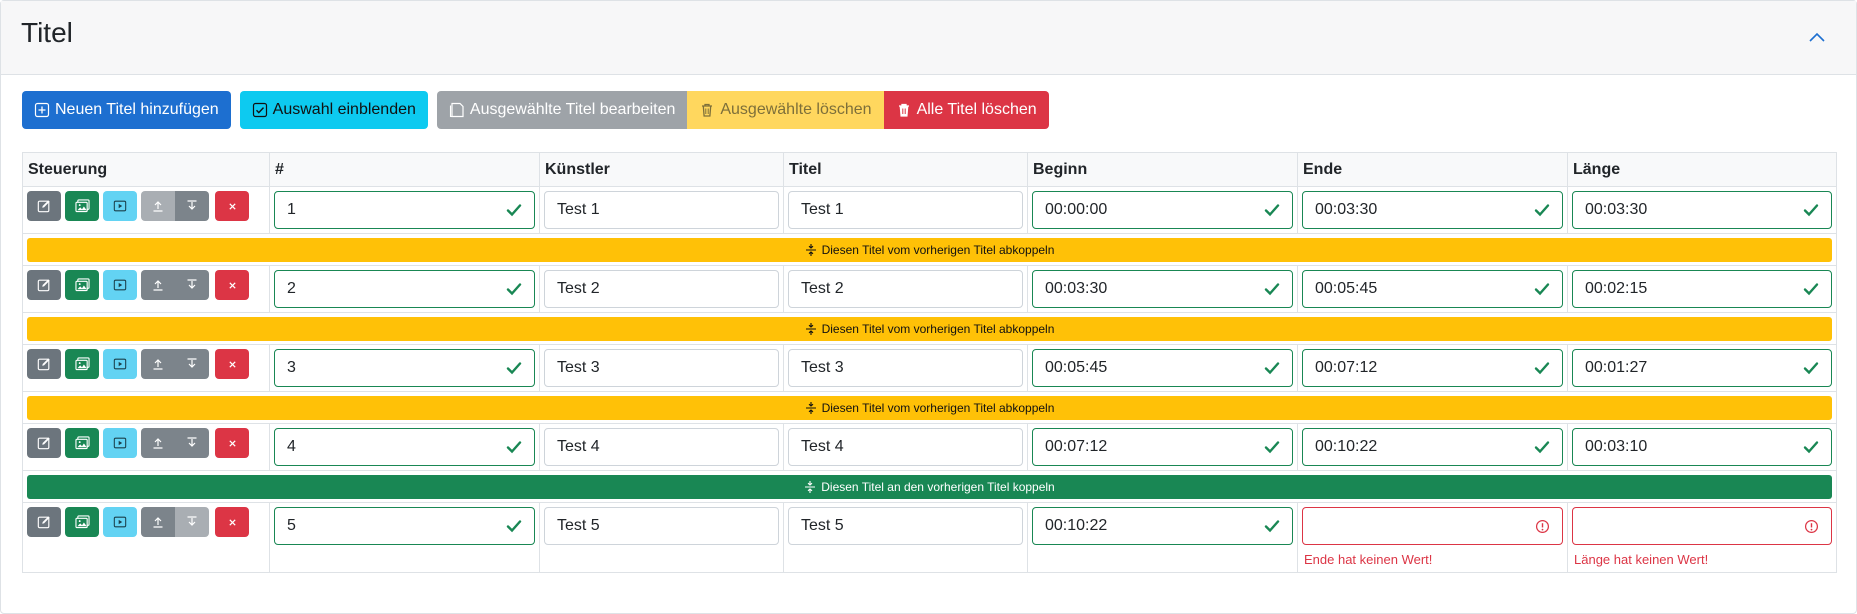 The height and width of the screenshot is (614, 1857). What do you see at coordinates (1162, 210) in the screenshot?
I see `begin-input: 00:00:00` at bounding box center [1162, 210].